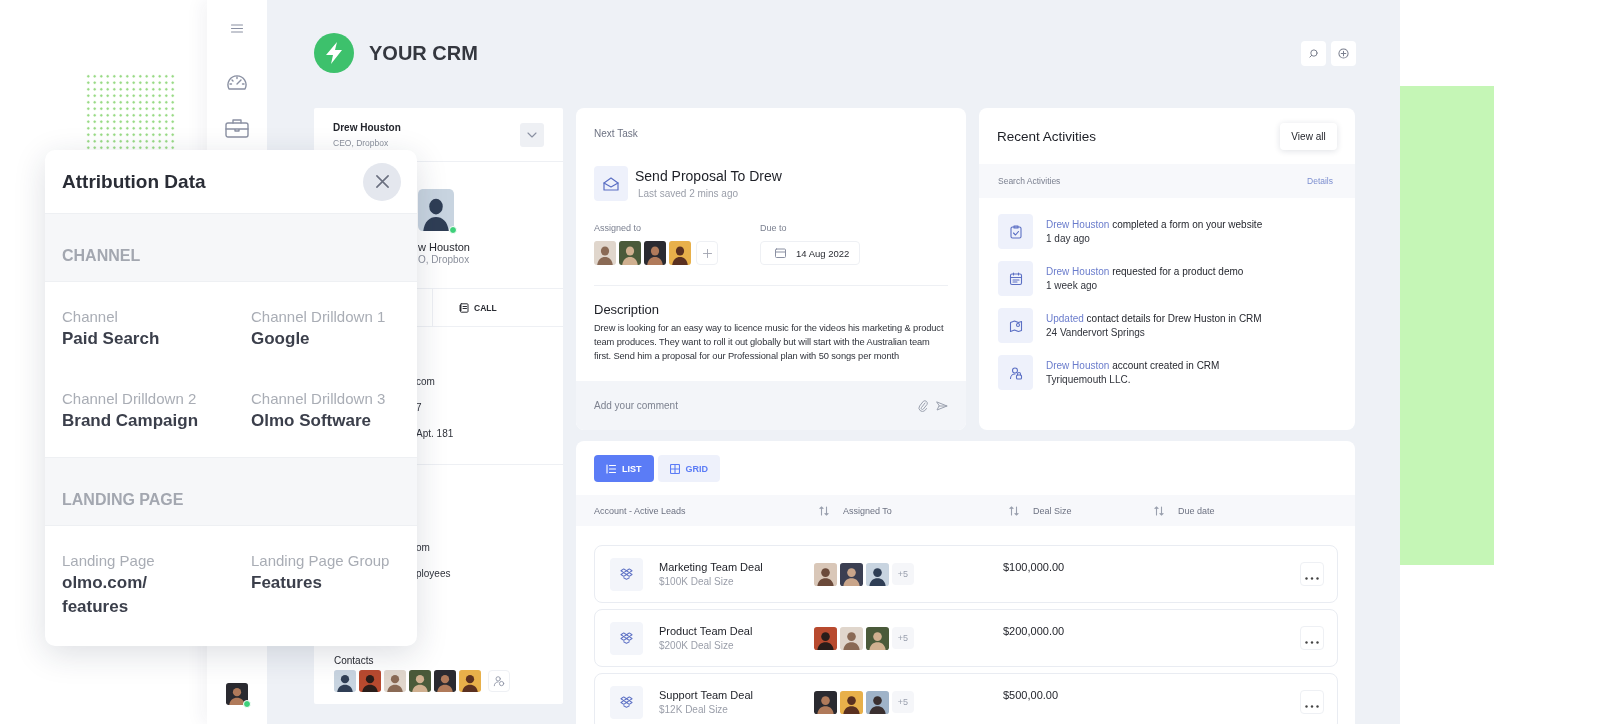 Image resolution: width=1600 pixels, height=724 pixels. What do you see at coordinates (1015, 231) in the screenshot?
I see `clipboard-check-icon` at bounding box center [1015, 231].